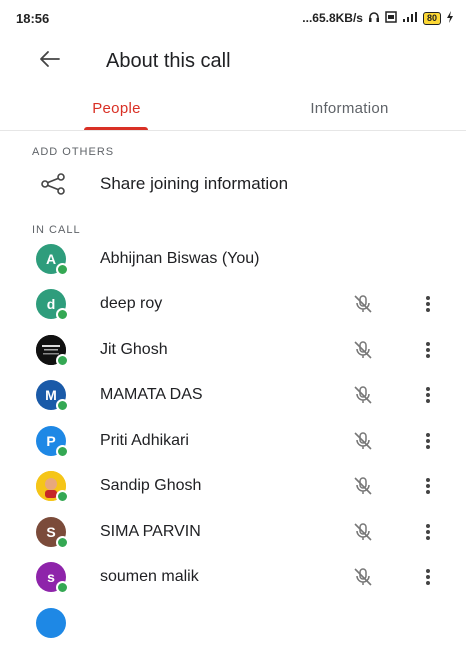 This screenshot has height=646, width=466. What do you see at coordinates (233, 61) in the screenshot?
I see `app-bar: About this call` at bounding box center [233, 61].